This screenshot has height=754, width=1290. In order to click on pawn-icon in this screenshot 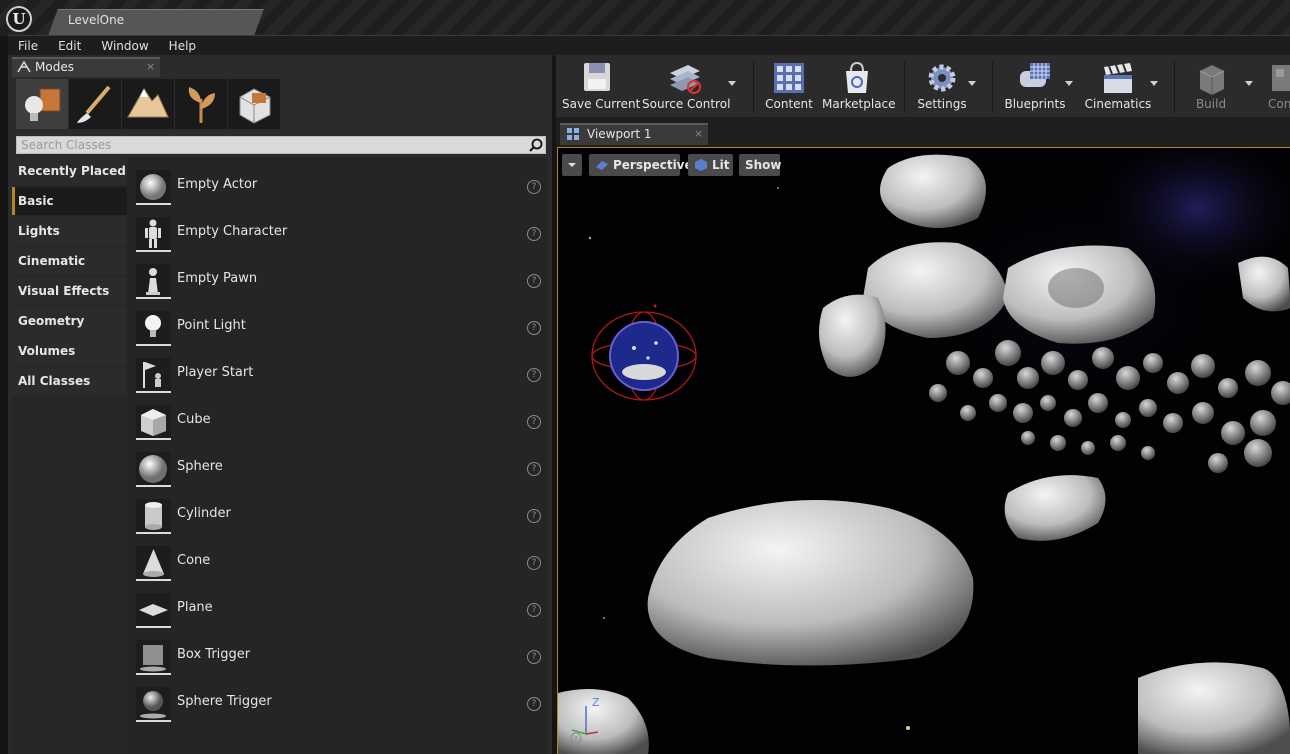, I will do `click(153, 281)`.